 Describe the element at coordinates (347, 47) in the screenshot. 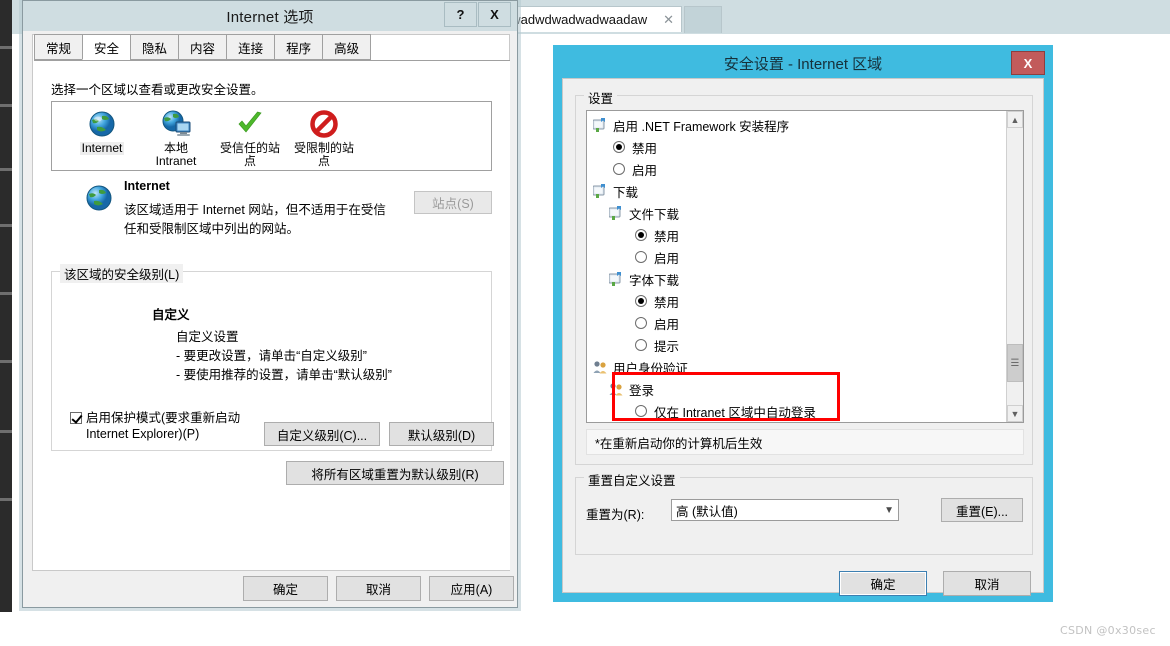

I see `tab-advanced: 高级` at that location.